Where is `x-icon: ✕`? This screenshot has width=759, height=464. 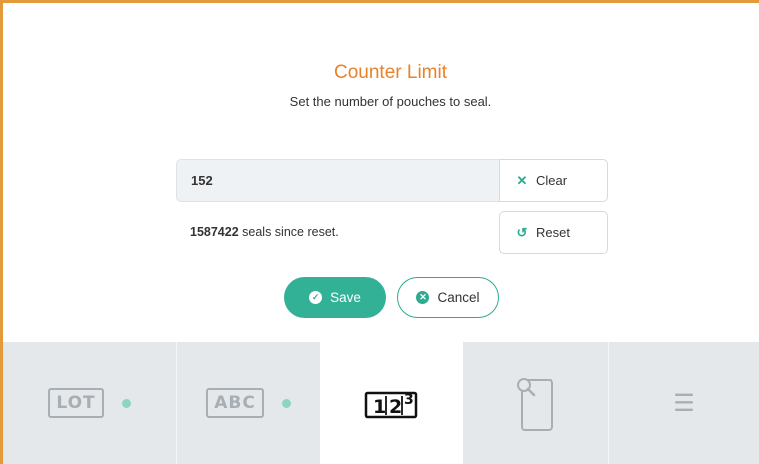 x-icon: ✕ is located at coordinates (522, 180).